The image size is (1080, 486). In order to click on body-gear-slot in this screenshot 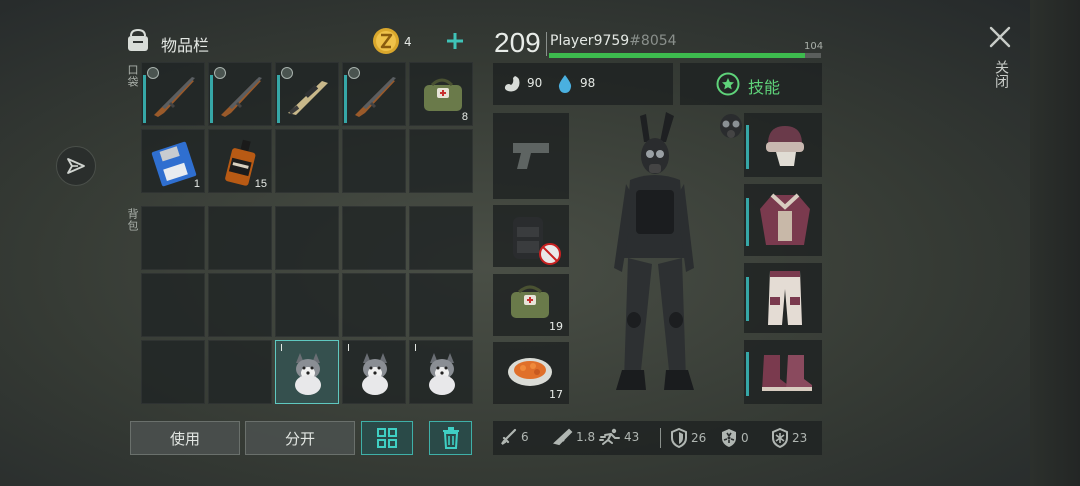, I will do `click(783, 220)`.